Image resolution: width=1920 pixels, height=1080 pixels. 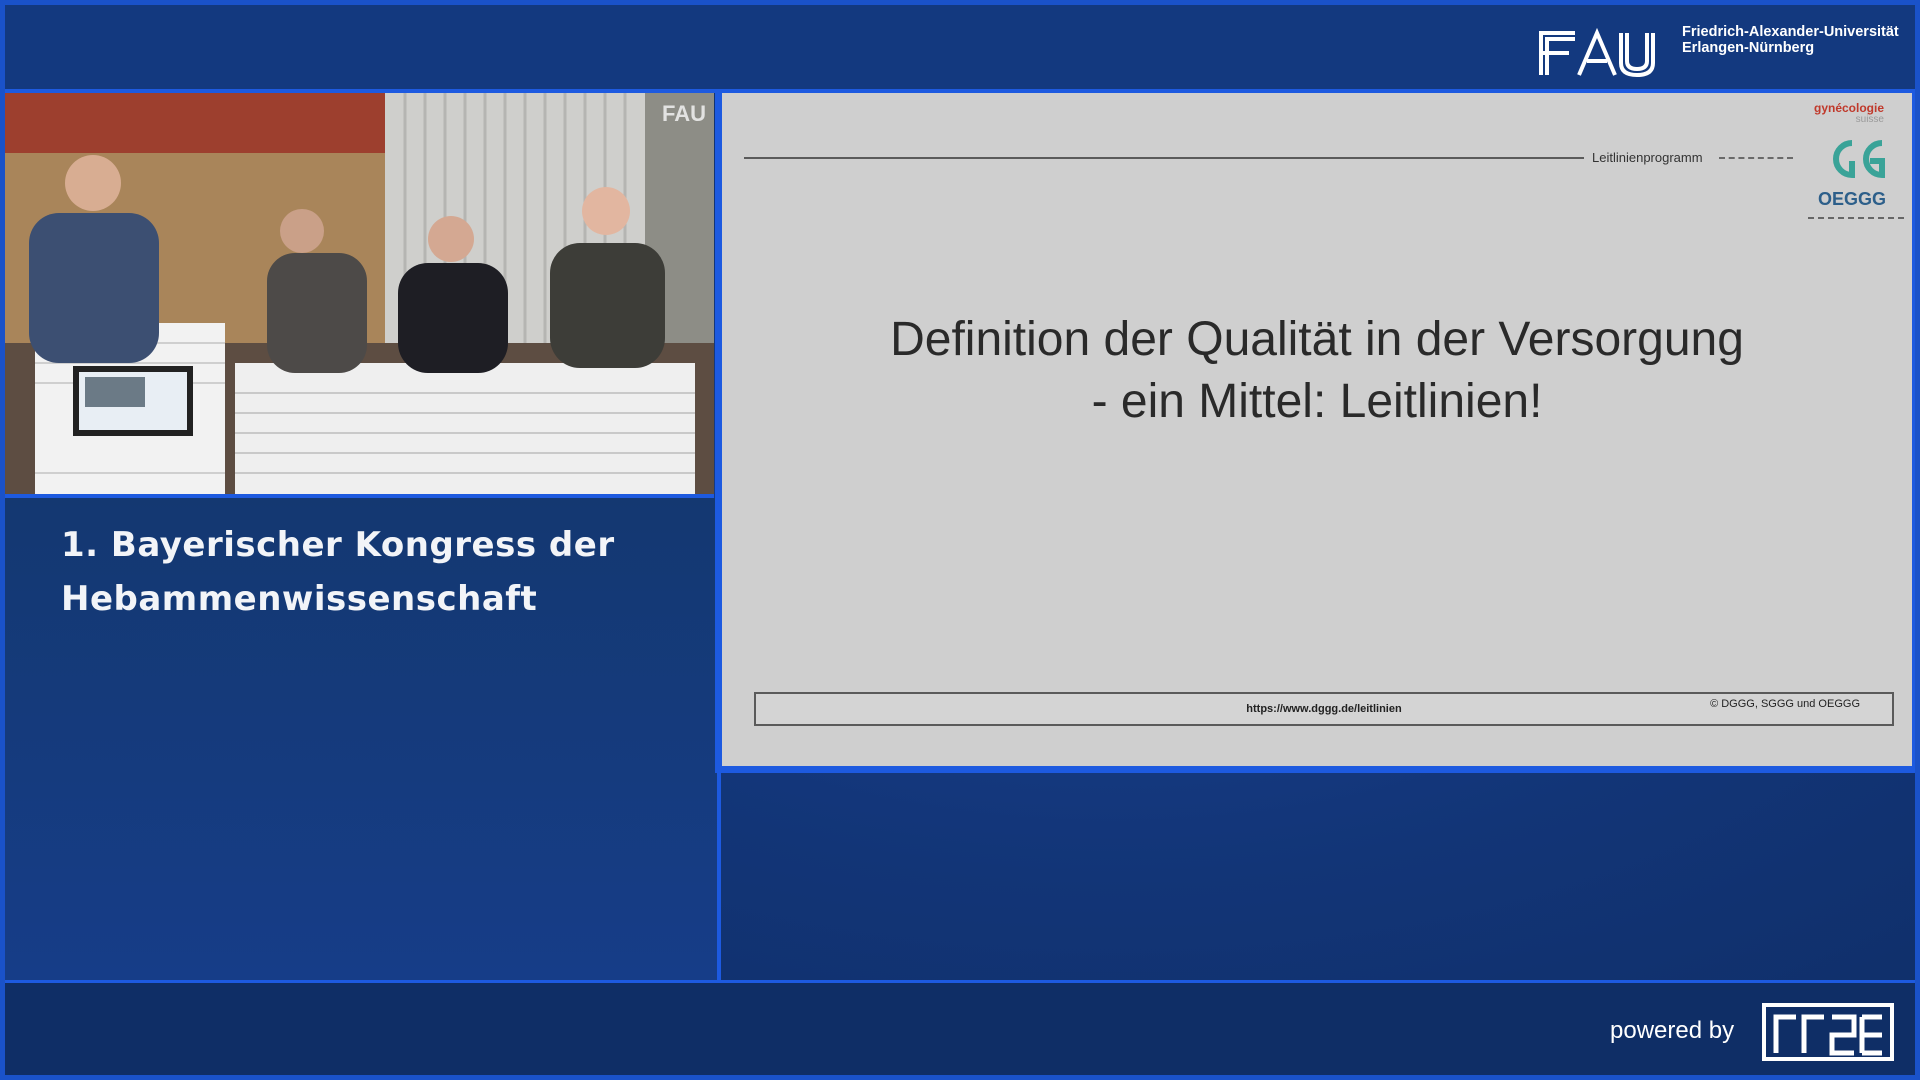 I want to click on top-bar, so click(x=960, y=49).